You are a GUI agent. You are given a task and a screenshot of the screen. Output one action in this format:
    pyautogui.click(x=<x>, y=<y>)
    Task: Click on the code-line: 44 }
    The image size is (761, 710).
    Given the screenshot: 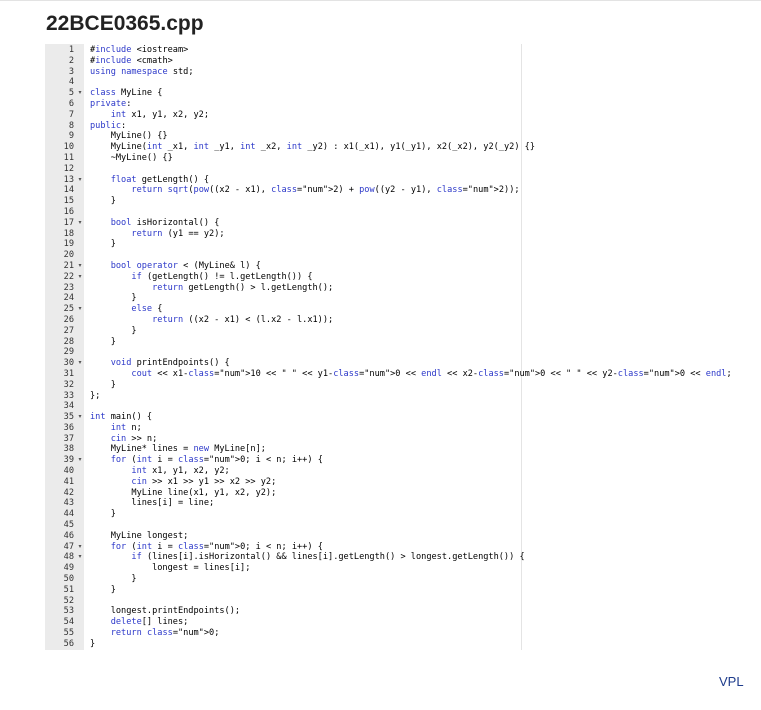 What is the action you would take?
    pyautogui.click(x=283, y=514)
    